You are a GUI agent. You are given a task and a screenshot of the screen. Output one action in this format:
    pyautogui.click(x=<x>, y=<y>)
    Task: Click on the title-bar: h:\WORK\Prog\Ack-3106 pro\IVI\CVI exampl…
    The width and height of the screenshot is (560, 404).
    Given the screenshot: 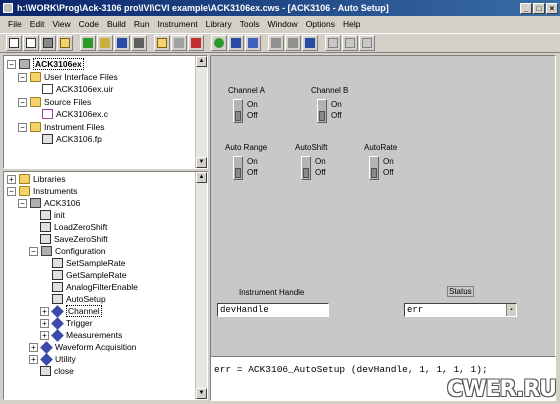 What is the action you would take?
    pyautogui.click(x=280, y=8)
    